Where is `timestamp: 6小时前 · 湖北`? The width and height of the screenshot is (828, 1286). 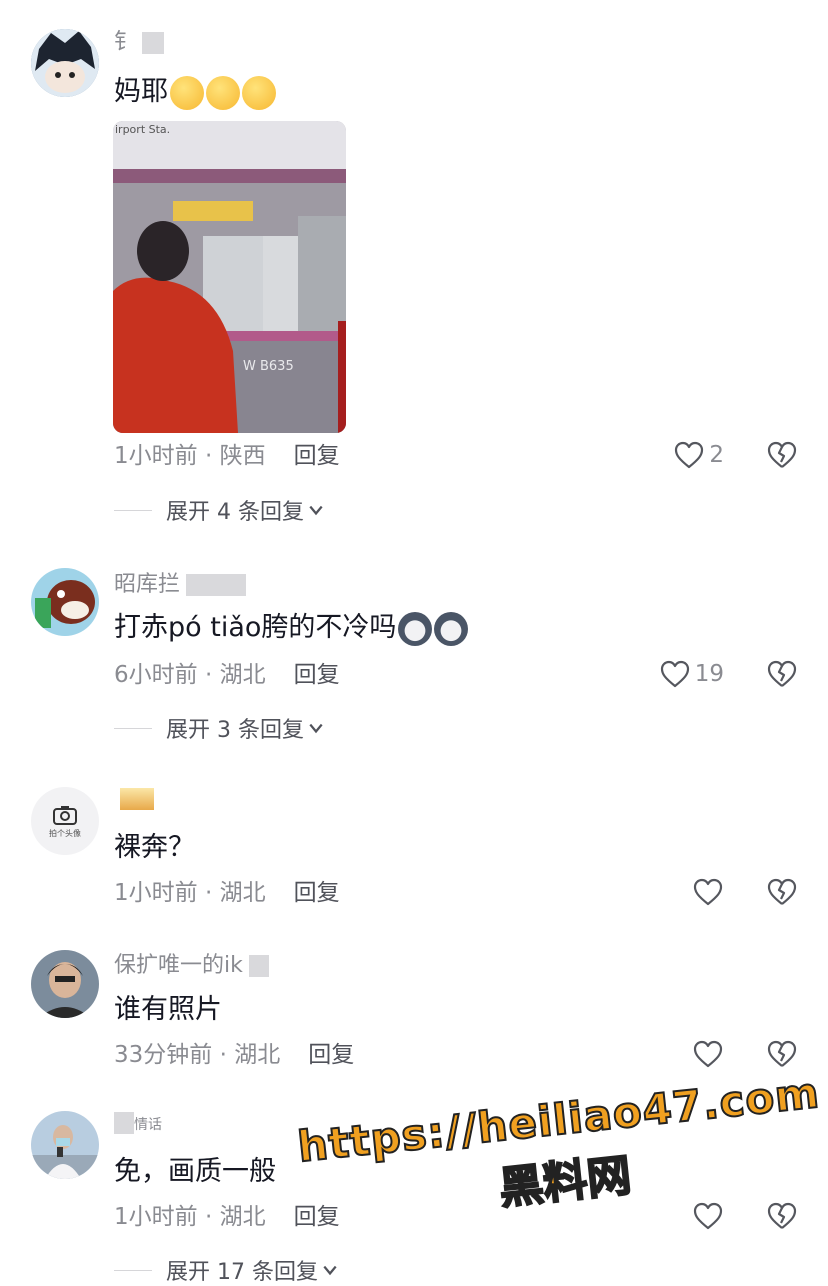
timestamp: 6小时前 · 湖北 is located at coordinates (190, 675).